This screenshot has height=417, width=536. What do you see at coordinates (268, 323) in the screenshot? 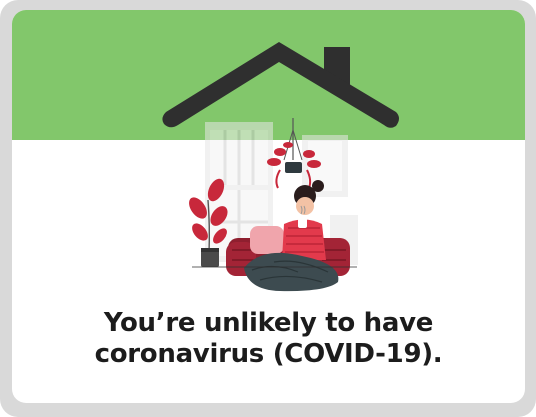
I see `result-message-line-1: You’re unlikely to have` at bounding box center [268, 323].